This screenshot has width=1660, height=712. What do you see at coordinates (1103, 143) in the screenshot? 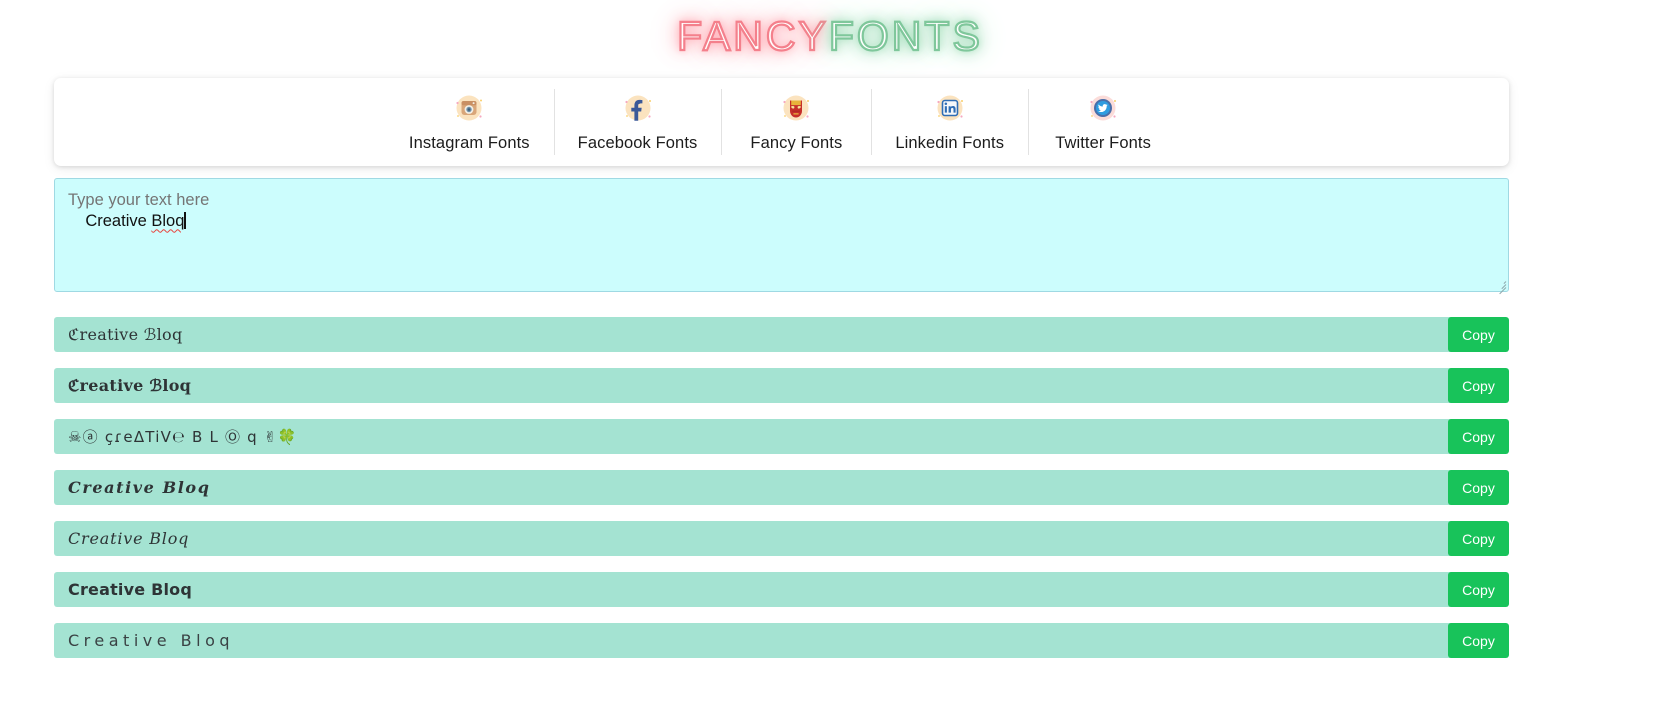
I see `nav-item-label: Twitter Fonts` at bounding box center [1103, 143].